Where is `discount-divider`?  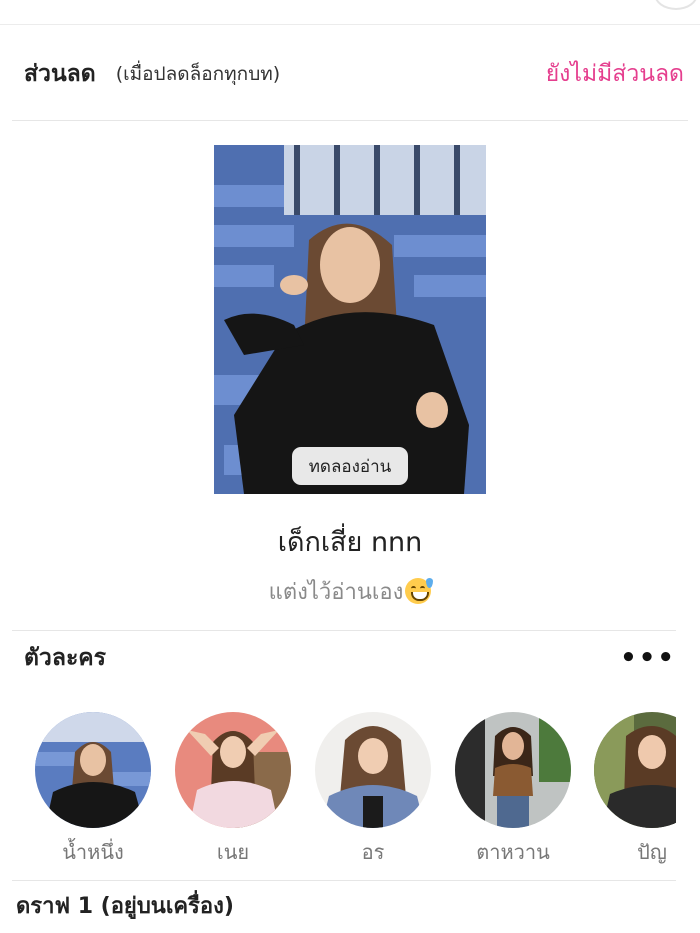 discount-divider is located at coordinates (350, 120).